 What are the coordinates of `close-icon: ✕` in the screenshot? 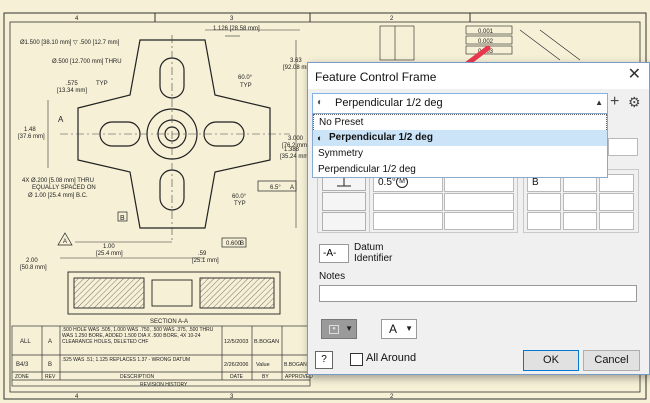 It's located at (634, 75).